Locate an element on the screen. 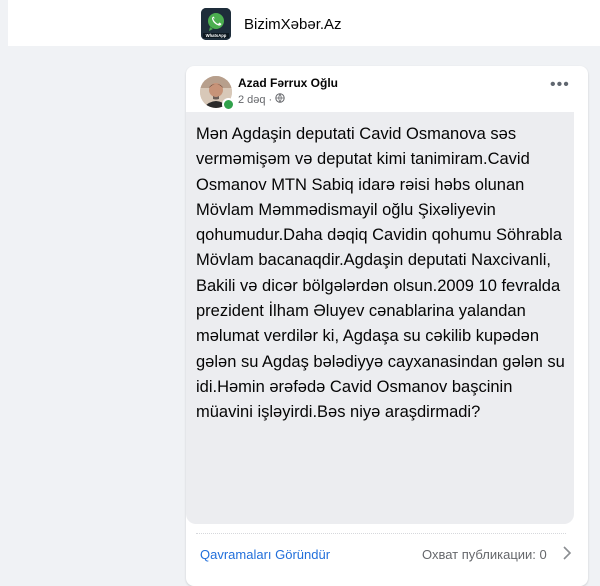 The height and width of the screenshot is (586, 600). author-name: Azad Fərrux Oğlu is located at coordinates (288, 83).